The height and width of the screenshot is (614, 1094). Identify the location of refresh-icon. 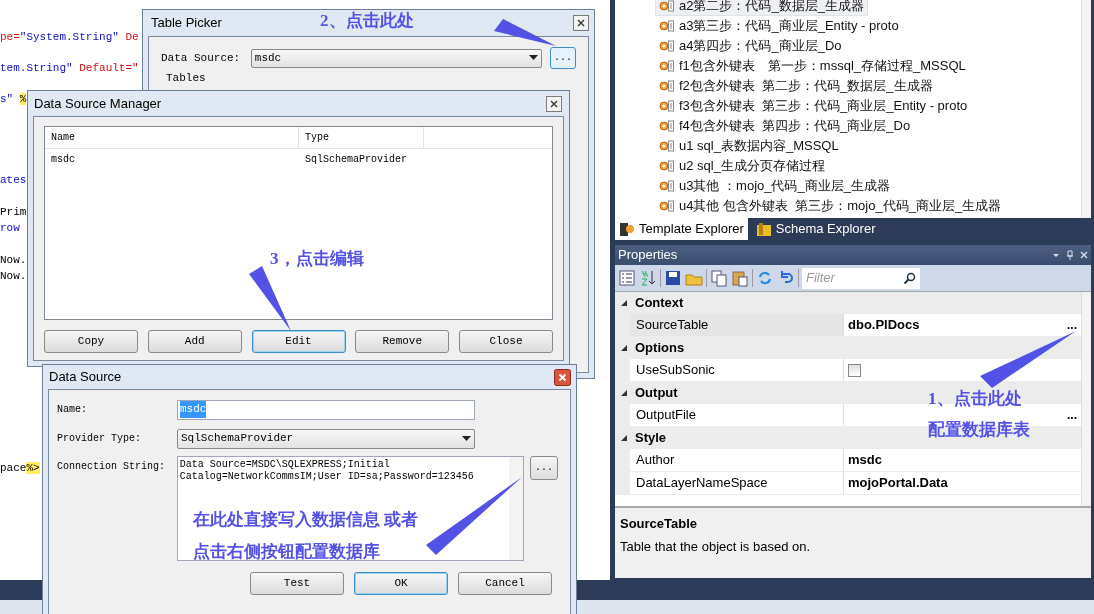
(765, 278).